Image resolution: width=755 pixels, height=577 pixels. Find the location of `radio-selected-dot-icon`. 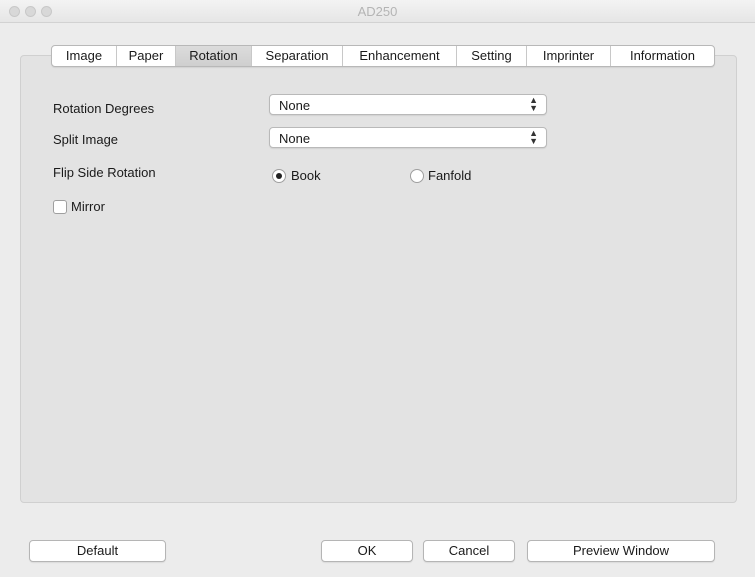

radio-selected-dot-icon is located at coordinates (279, 176).